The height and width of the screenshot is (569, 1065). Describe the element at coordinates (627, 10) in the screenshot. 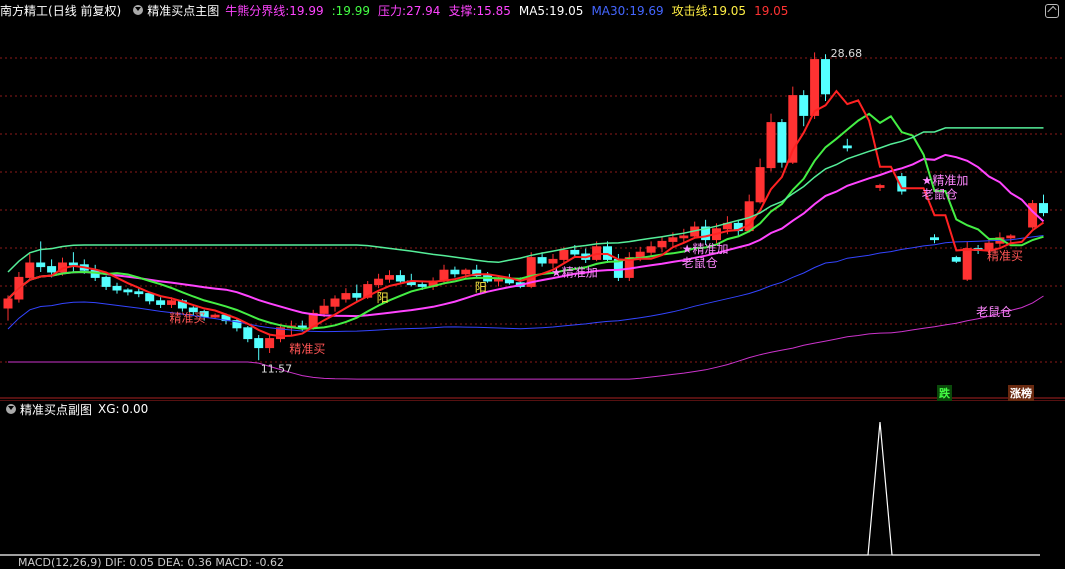

I see `indicator-value-5: MA30:19.69` at that location.